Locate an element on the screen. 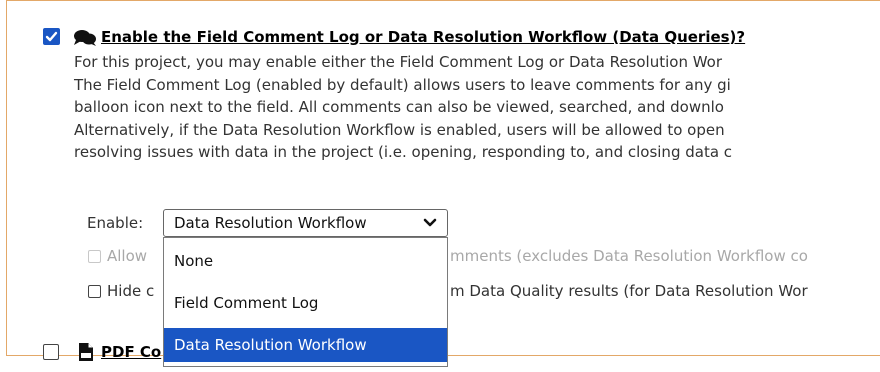  enable-comment-log-checkbox is located at coordinates (51, 36).